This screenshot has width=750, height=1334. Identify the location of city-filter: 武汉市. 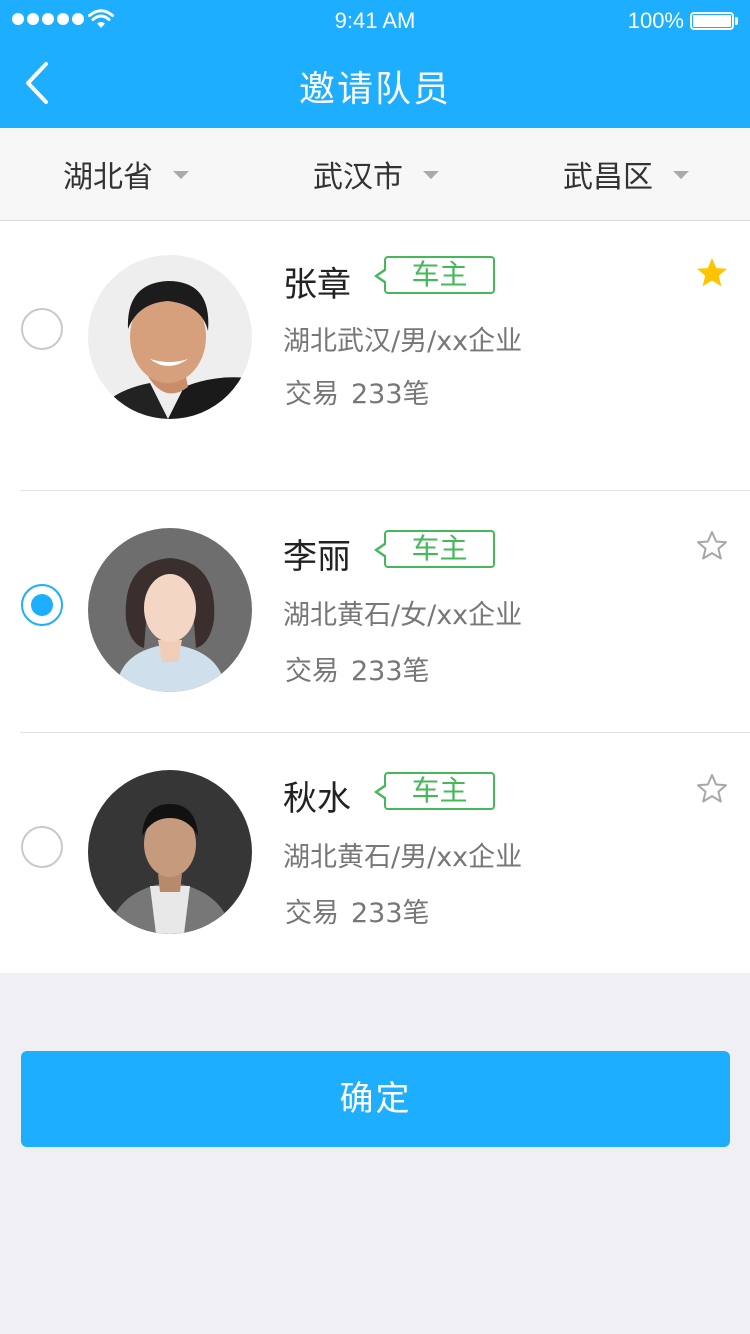
(376, 174).